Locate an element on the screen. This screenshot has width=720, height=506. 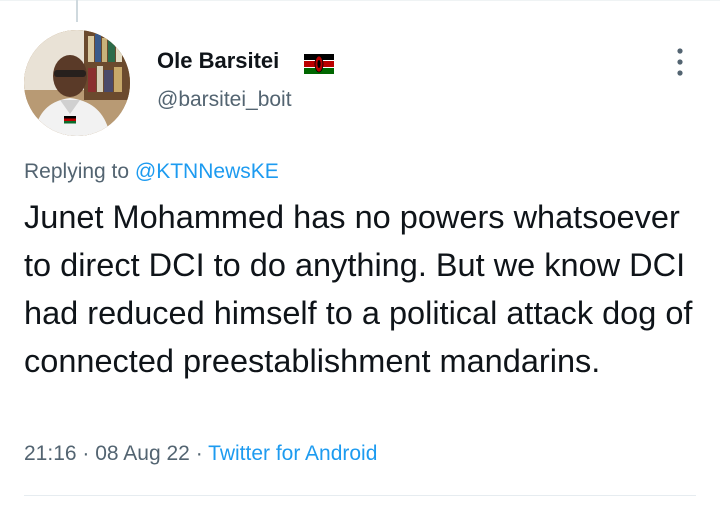
replying-to-label: Replying to is located at coordinates (77, 171).